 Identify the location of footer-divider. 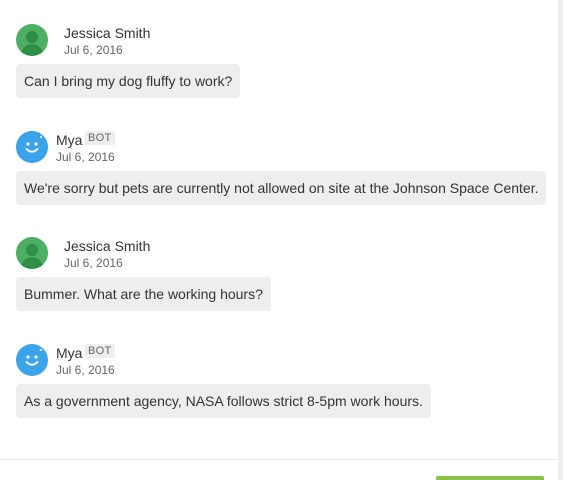
(279, 459).